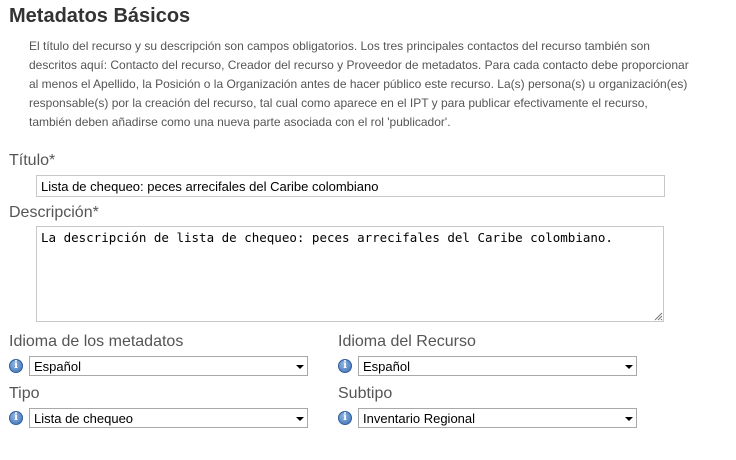  What do you see at coordinates (54, 212) in the screenshot?
I see `descripcion-label: Descripción*` at bounding box center [54, 212].